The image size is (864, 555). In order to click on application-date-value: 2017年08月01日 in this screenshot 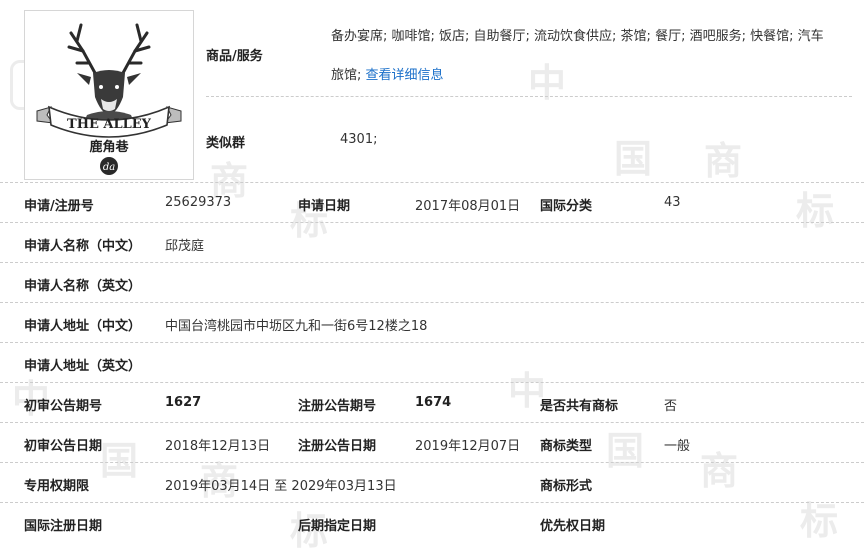, I will do `click(468, 206)`.